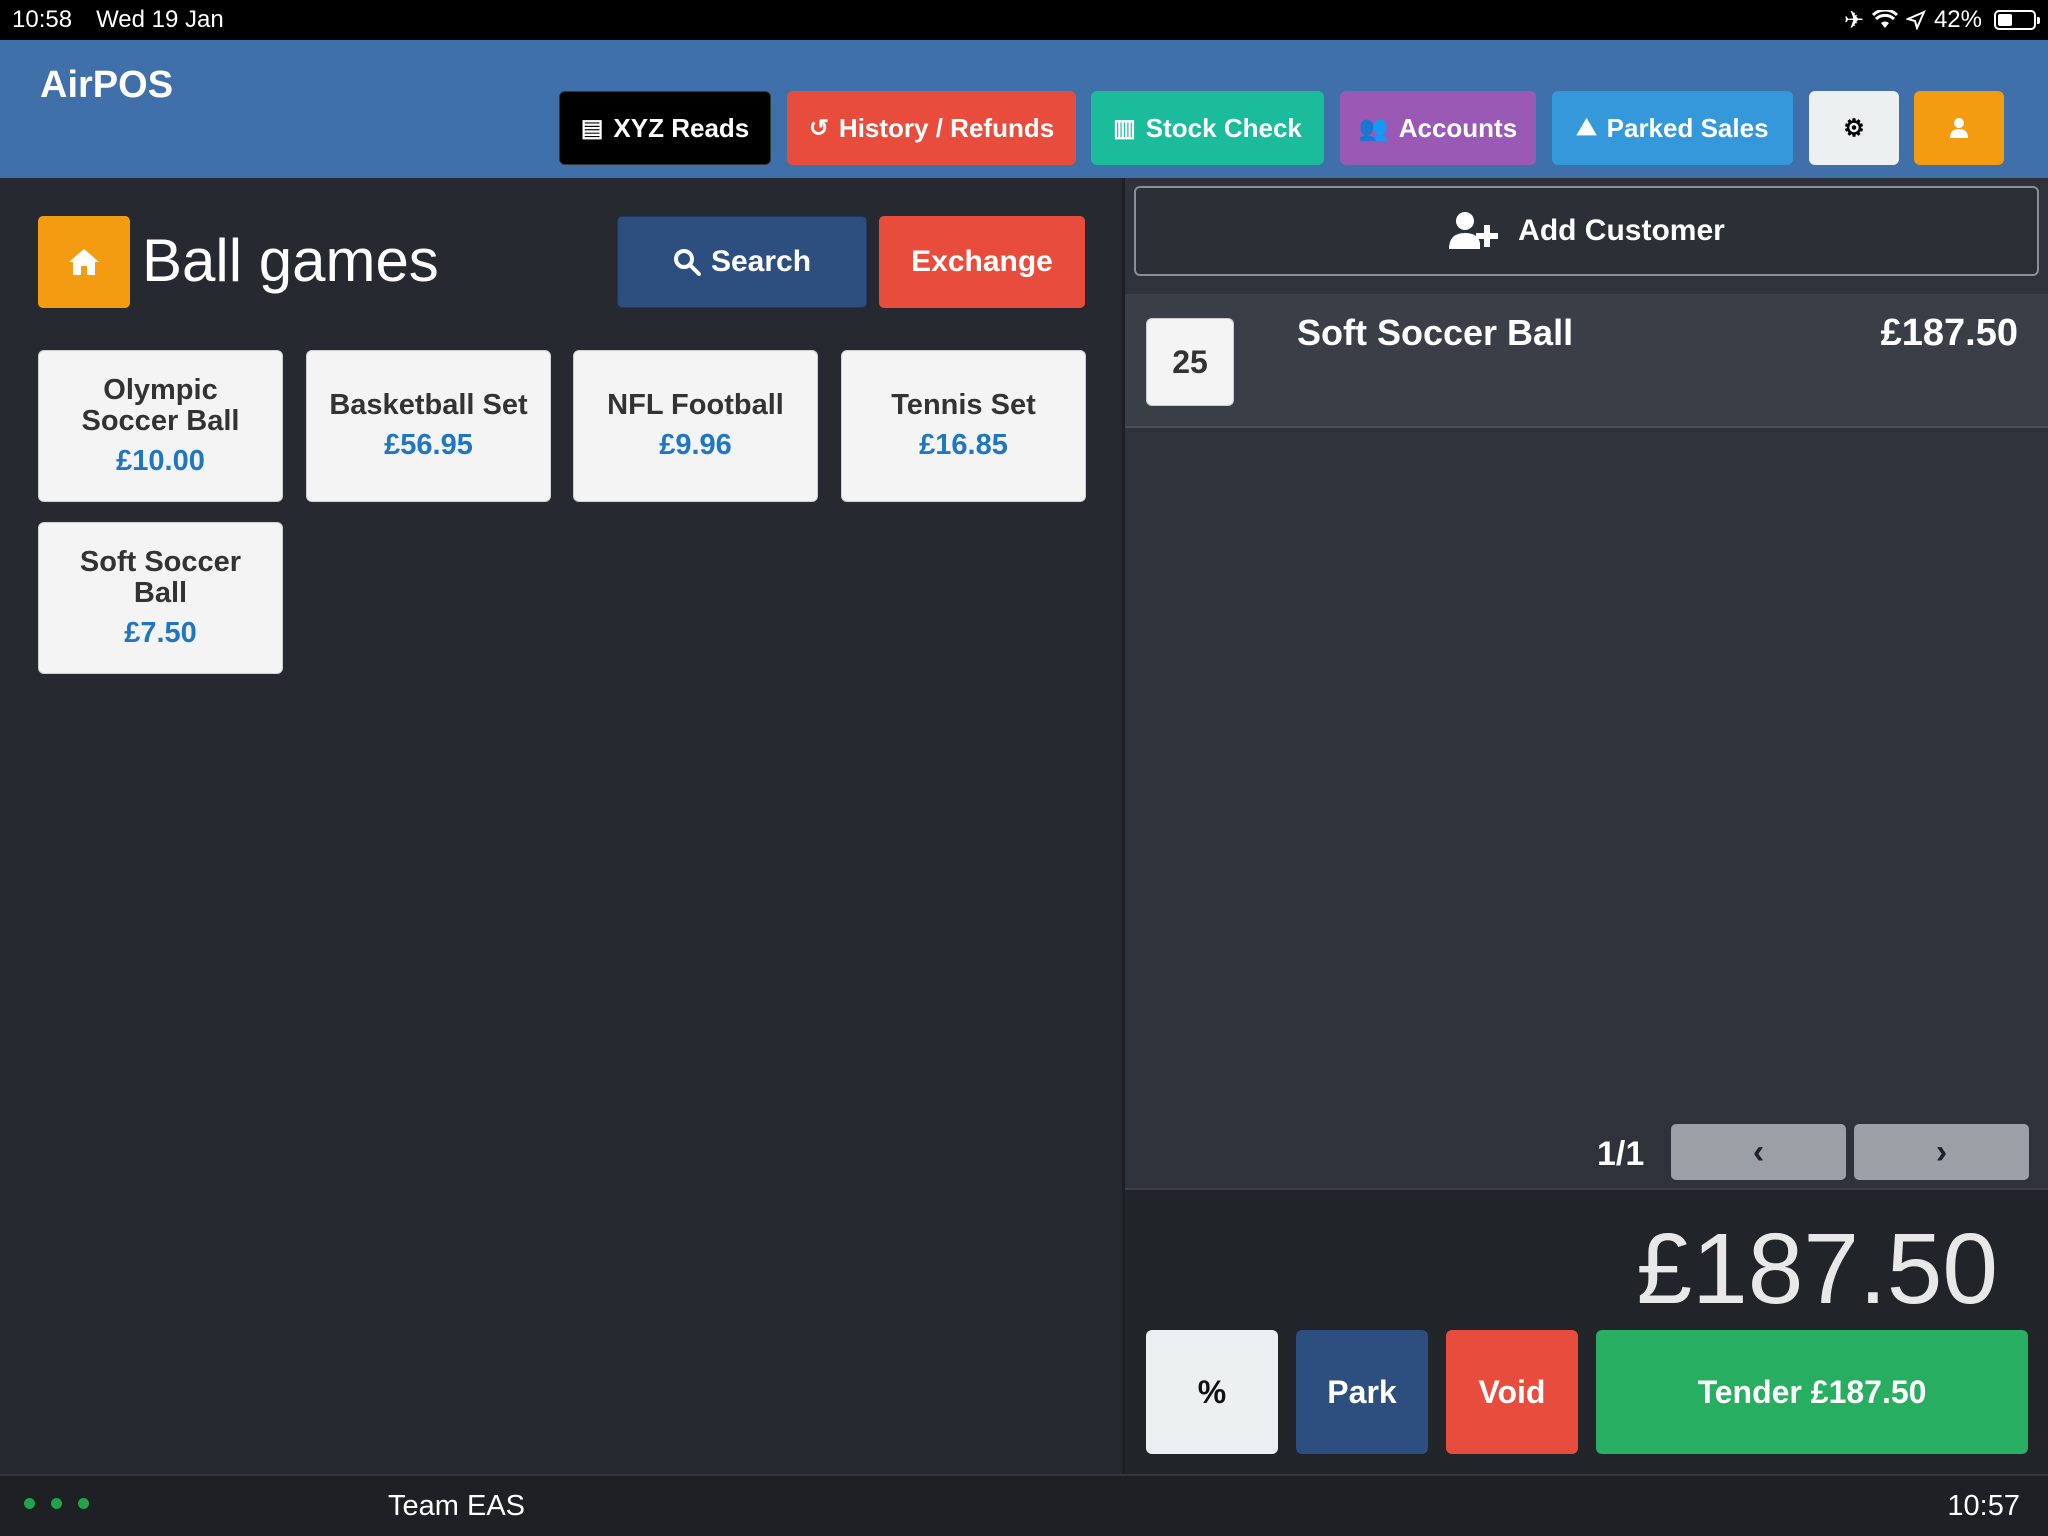  Describe the element at coordinates (695, 445) in the screenshot. I see `product-price: £9.96` at that location.